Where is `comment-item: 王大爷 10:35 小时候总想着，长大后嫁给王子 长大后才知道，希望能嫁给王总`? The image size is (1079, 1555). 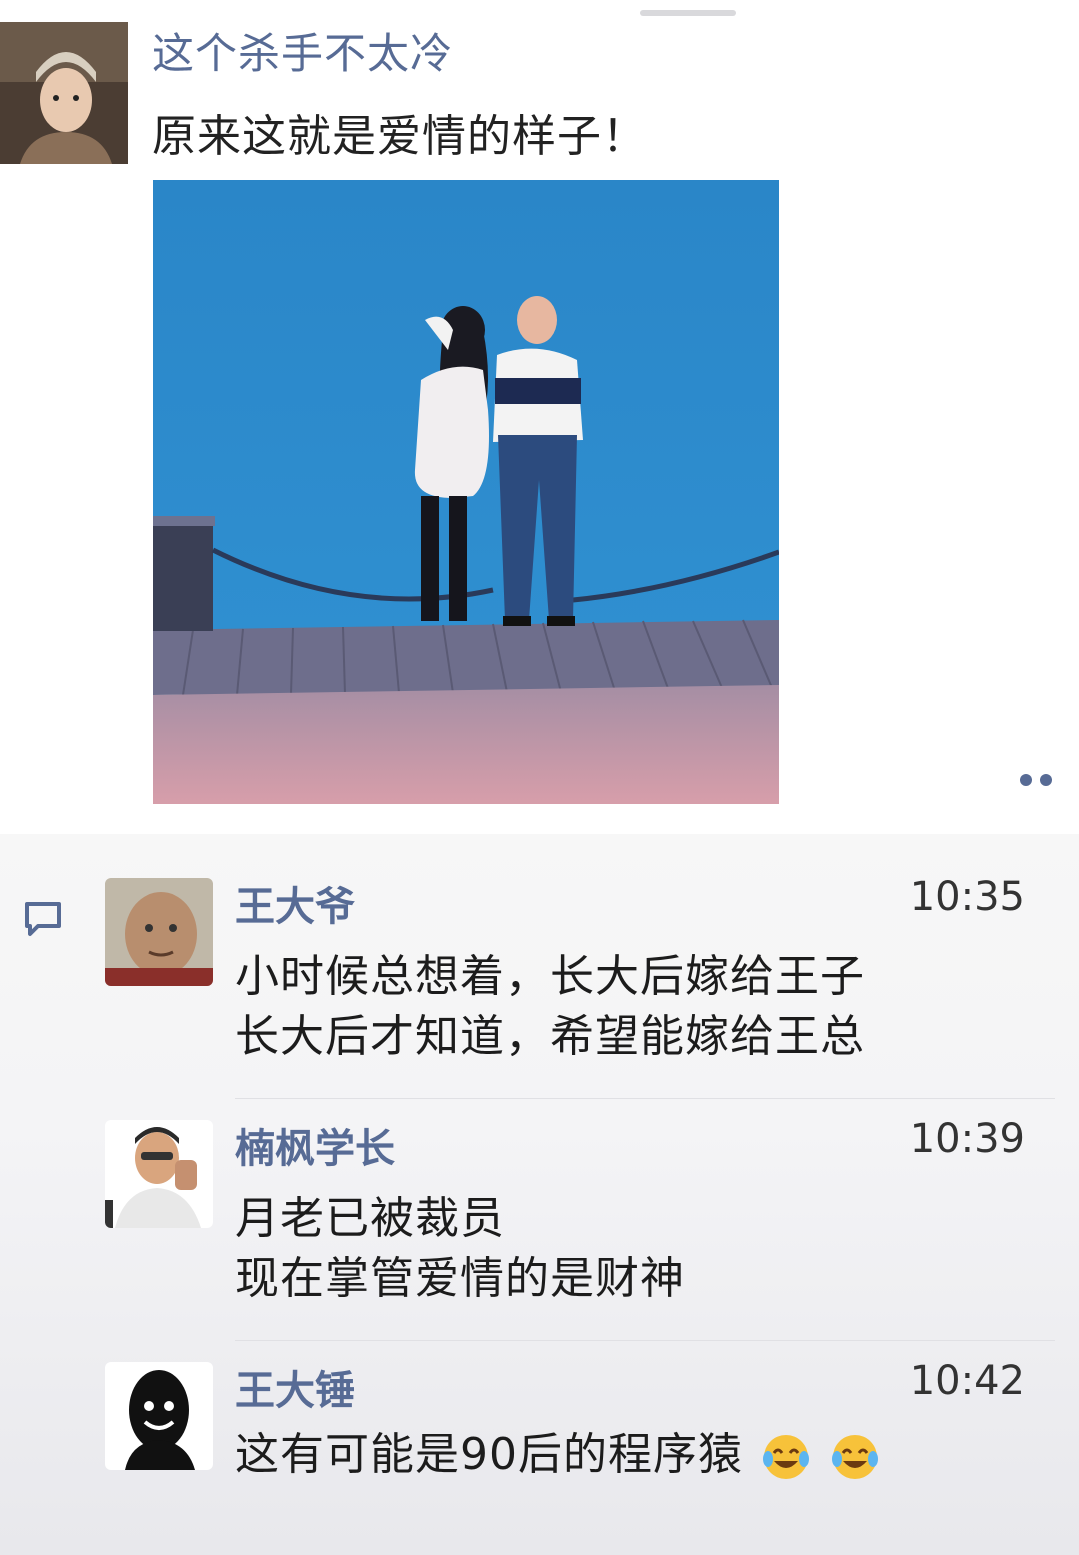
comment-item: 王大爷 10:35 小时候总想着，长大后嫁给王子 长大后才知道，希望能嫁给王总 is located at coordinates (575, 968).